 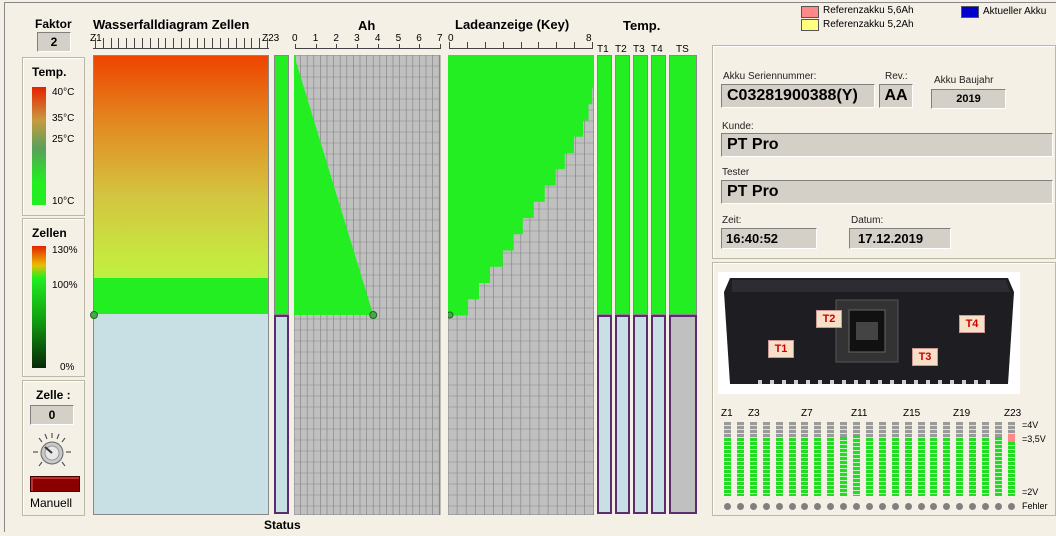 What do you see at coordinates (1035, 506) in the screenshot?
I see `voltage-label-fehler: Fehler` at bounding box center [1035, 506].